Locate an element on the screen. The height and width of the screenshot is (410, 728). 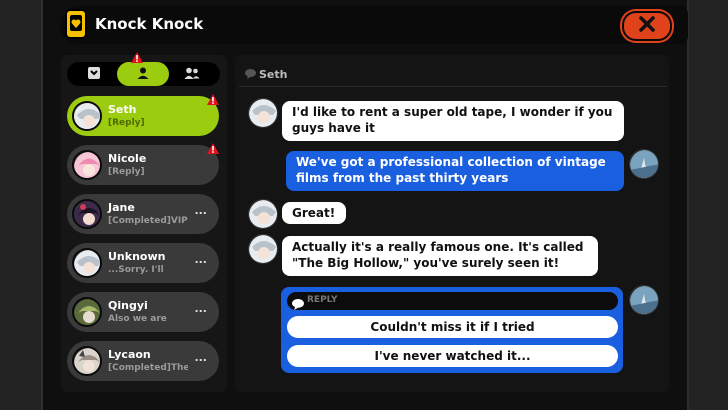
contact-preview: [Completed]The is located at coordinates (148, 368).